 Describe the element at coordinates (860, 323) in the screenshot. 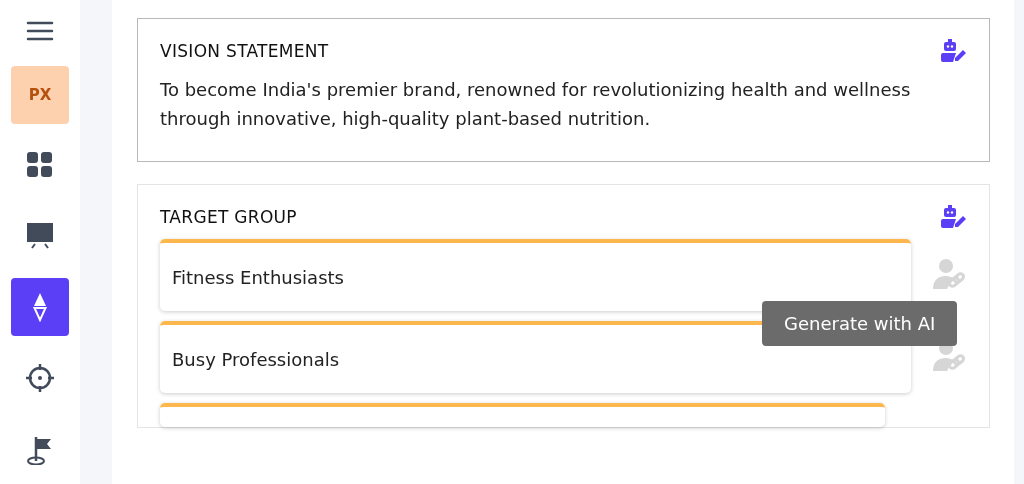

I see `tooltip: Generate with AI` at that location.